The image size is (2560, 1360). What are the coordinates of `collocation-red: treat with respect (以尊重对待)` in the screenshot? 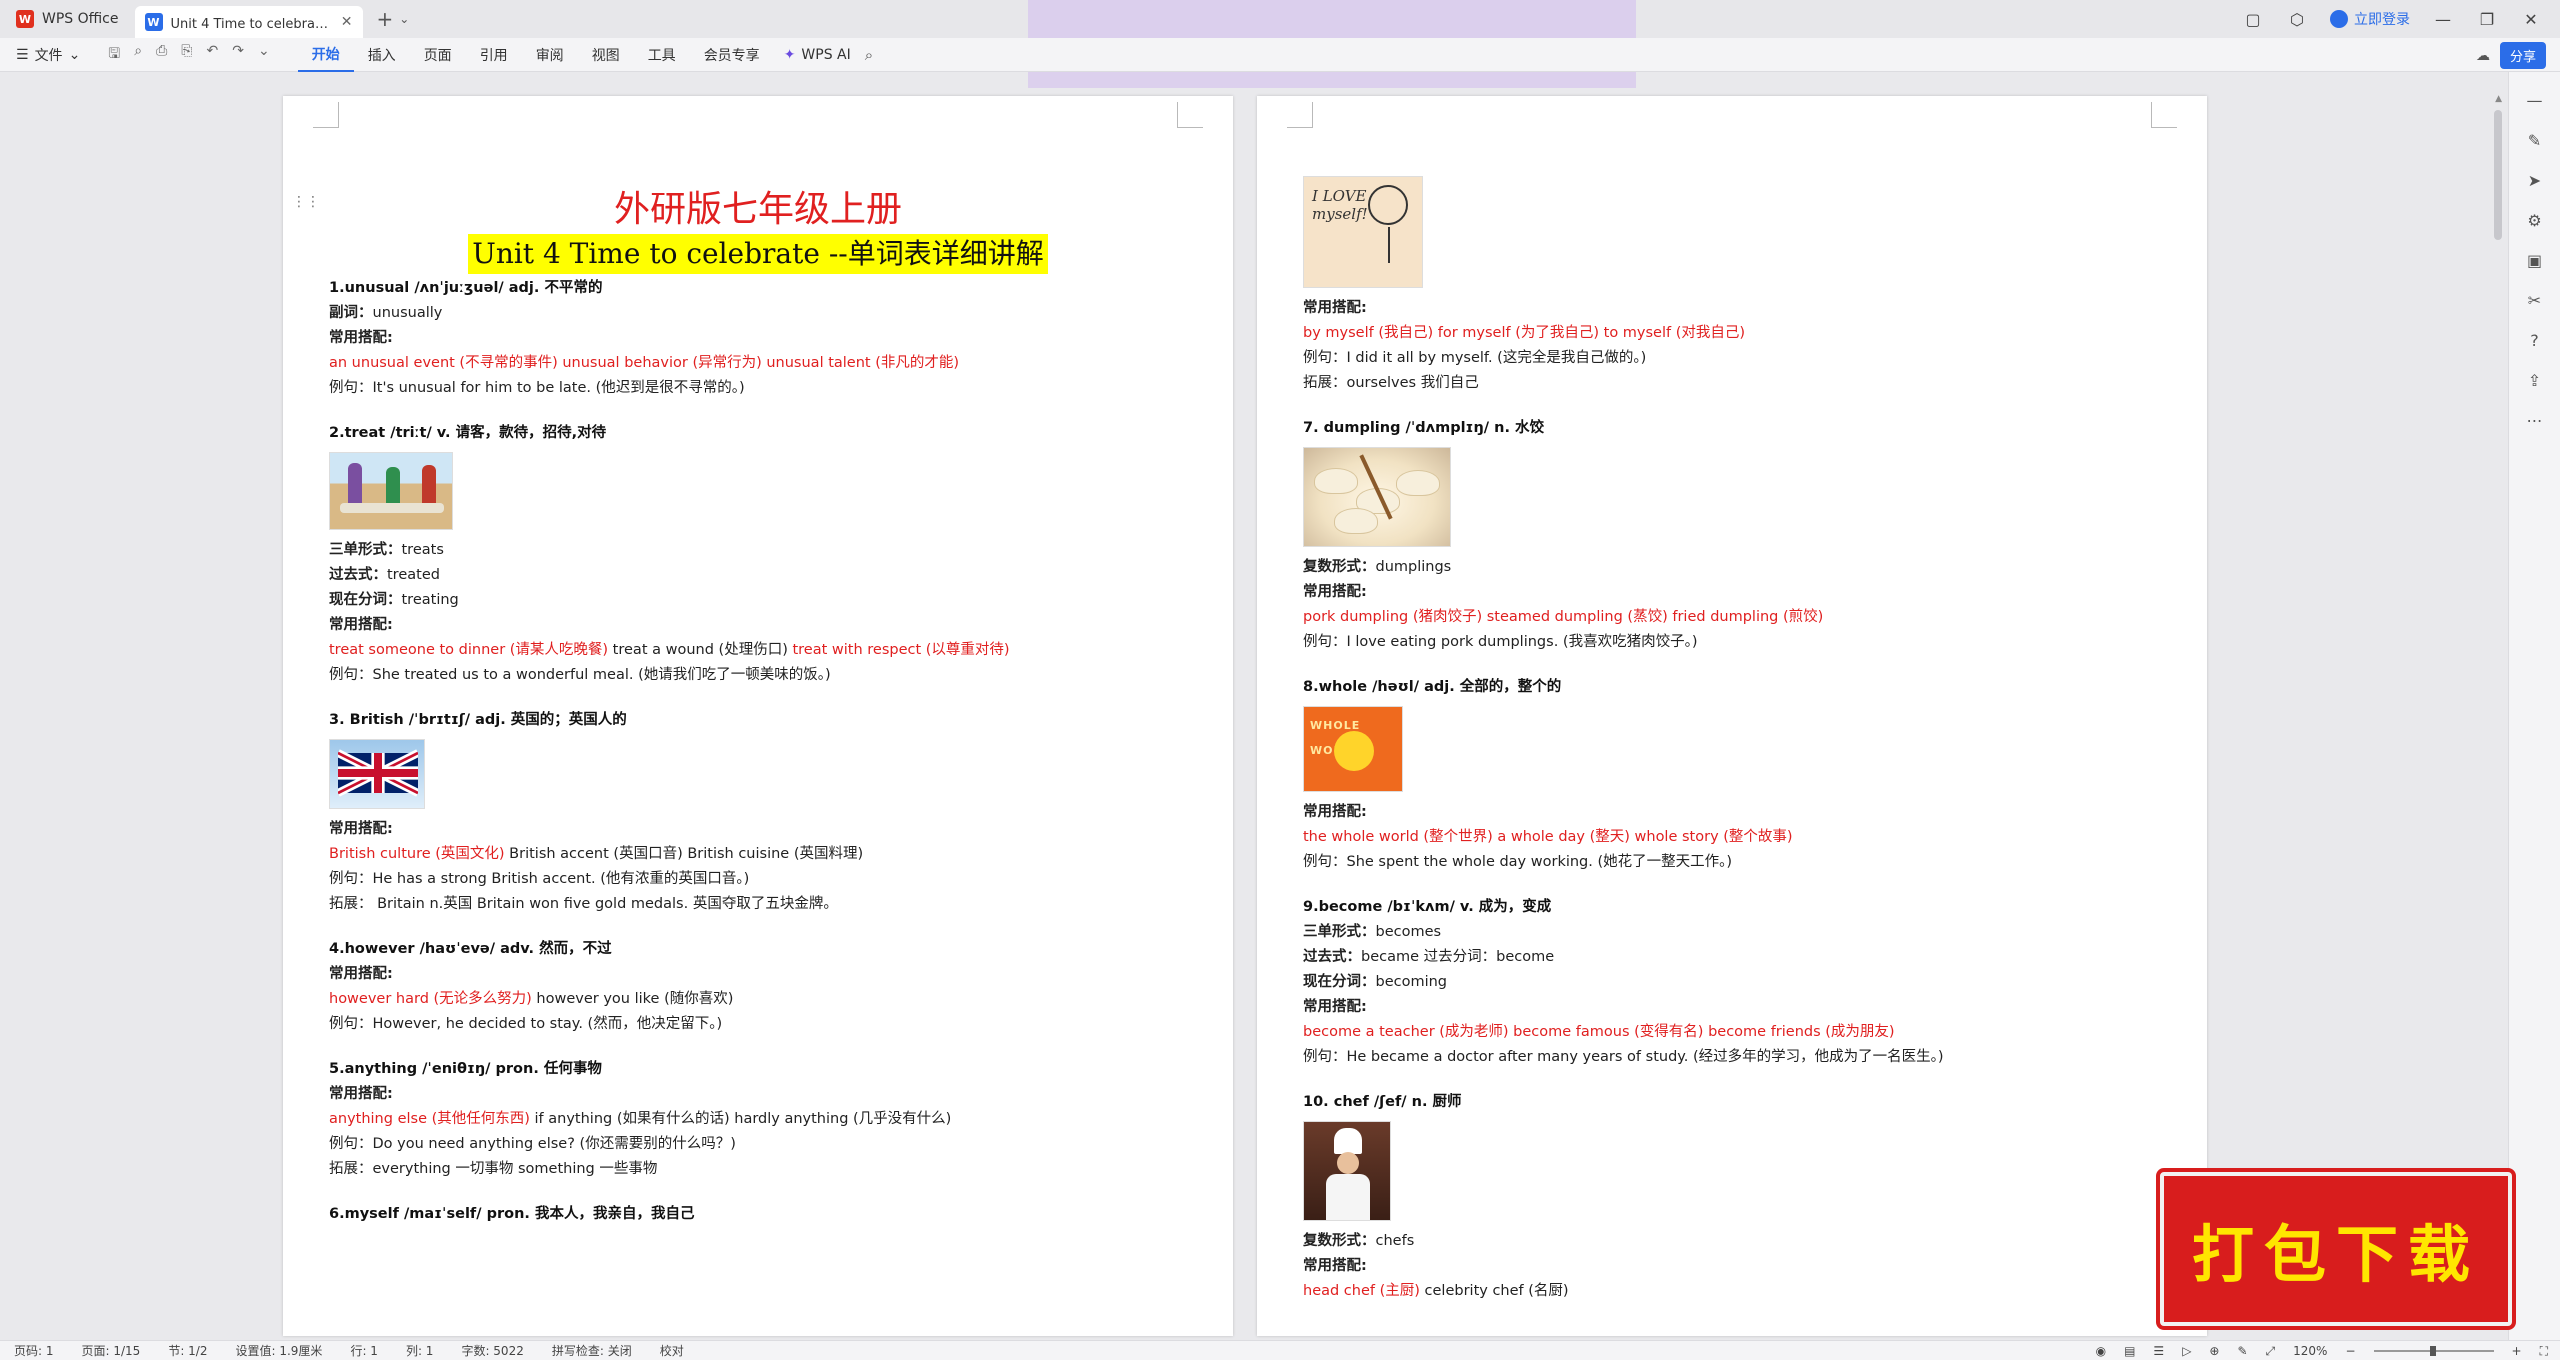 It's located at (901, 650).